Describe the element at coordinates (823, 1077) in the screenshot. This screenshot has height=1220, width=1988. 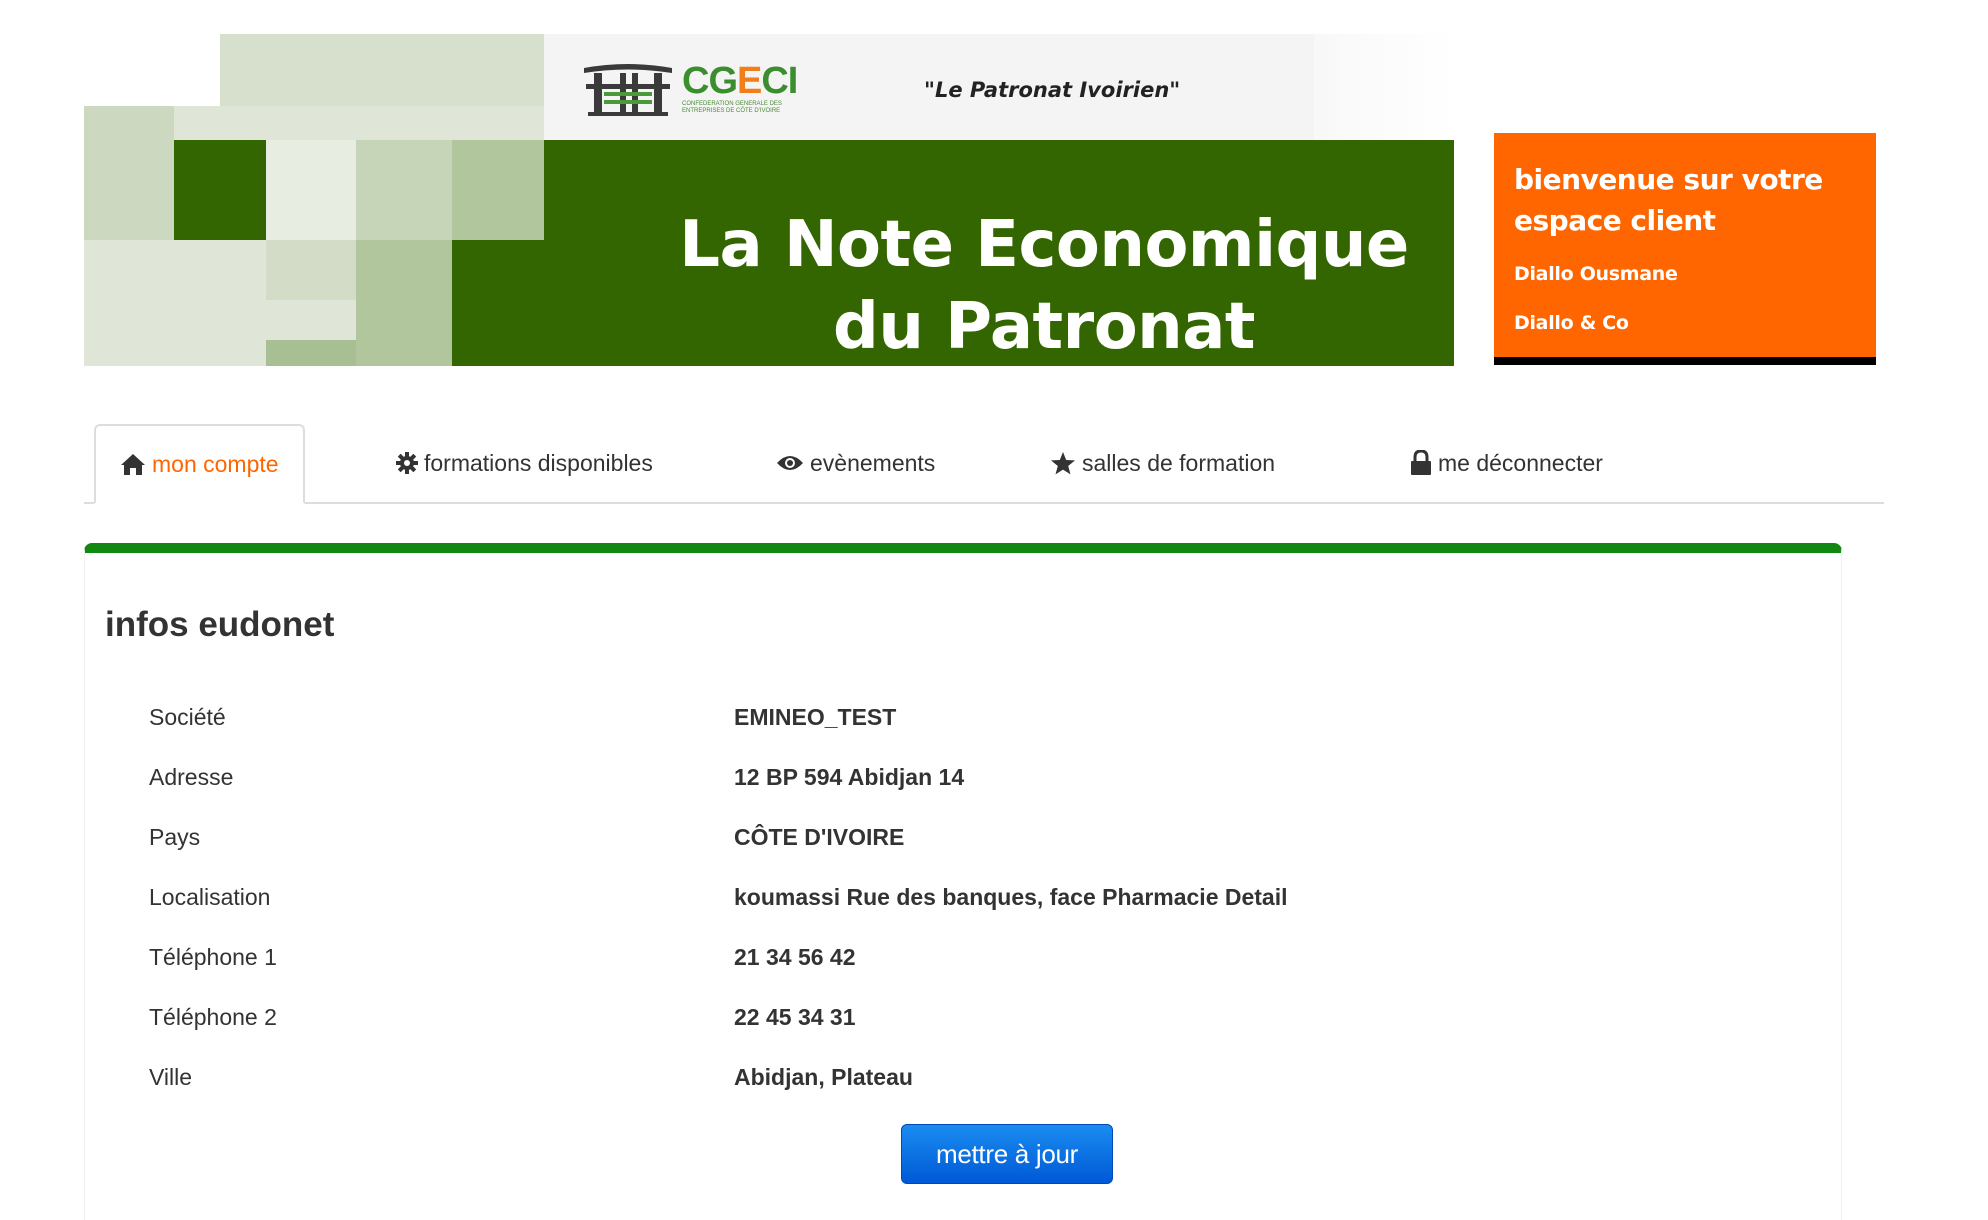
I see `info-value: Abidjan, Plateau` at that location.